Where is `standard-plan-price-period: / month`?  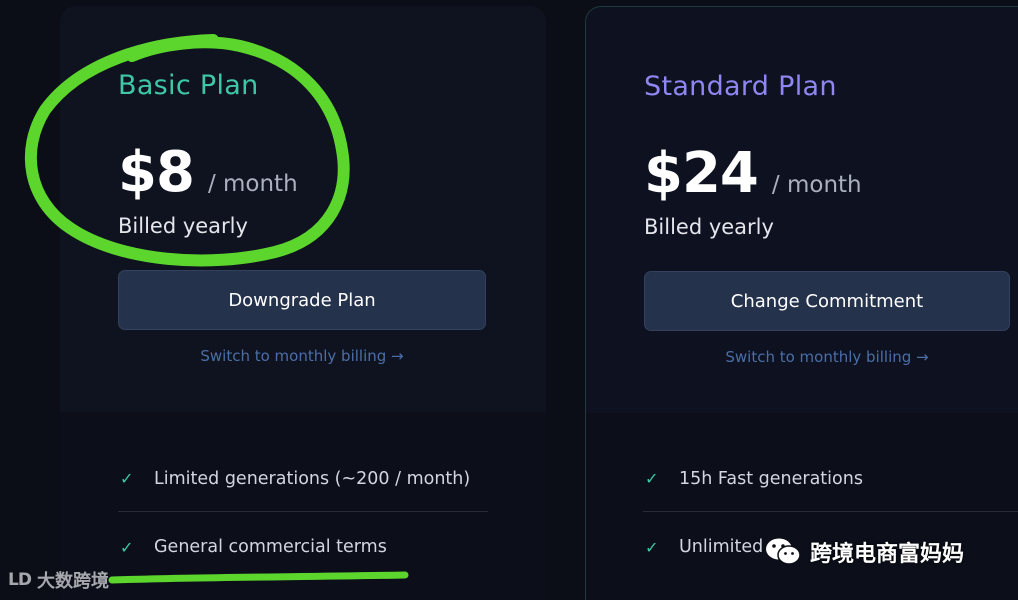
standard-plan-price-period: / month is located at coordinates (816, 185).